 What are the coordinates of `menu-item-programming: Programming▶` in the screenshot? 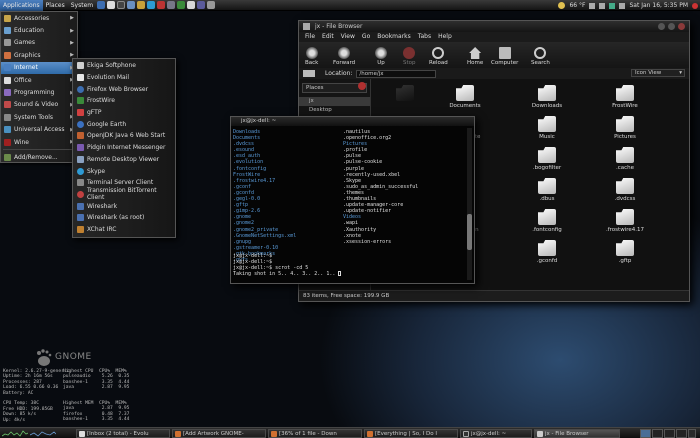 It's located at (39, 92).